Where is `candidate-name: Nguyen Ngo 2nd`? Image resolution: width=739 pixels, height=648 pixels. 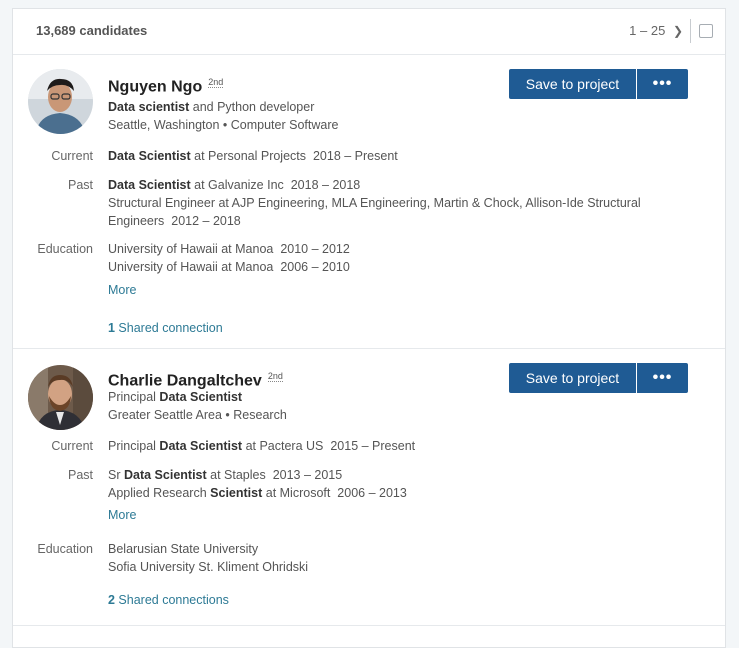
candidate-name: Nguyen Ngo 2nd is located at coordinates (166, 86).